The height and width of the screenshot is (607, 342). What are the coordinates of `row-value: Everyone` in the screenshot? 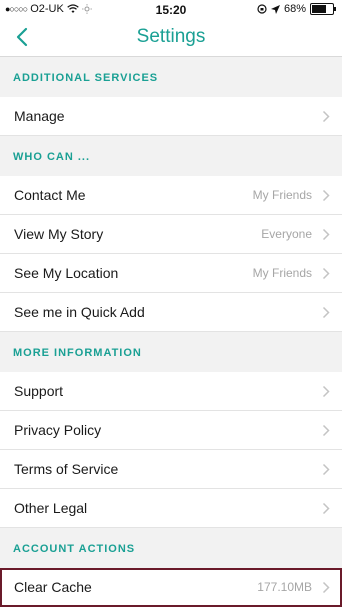 It's located at (286, 234).